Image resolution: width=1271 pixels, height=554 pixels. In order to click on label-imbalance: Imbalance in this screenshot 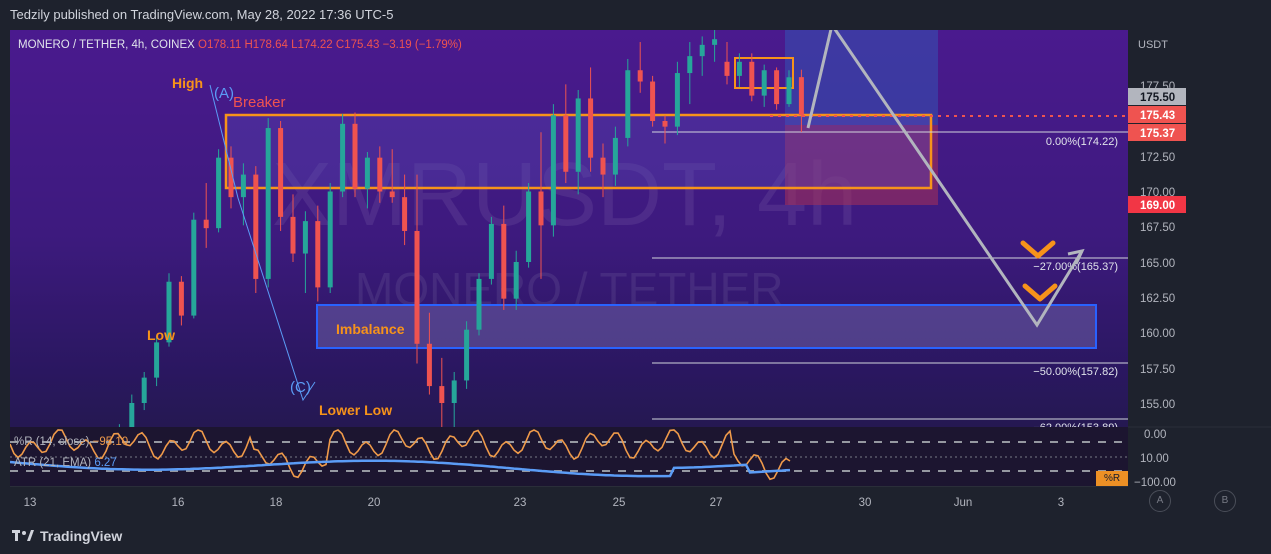, I will do `click(370, 329)`.